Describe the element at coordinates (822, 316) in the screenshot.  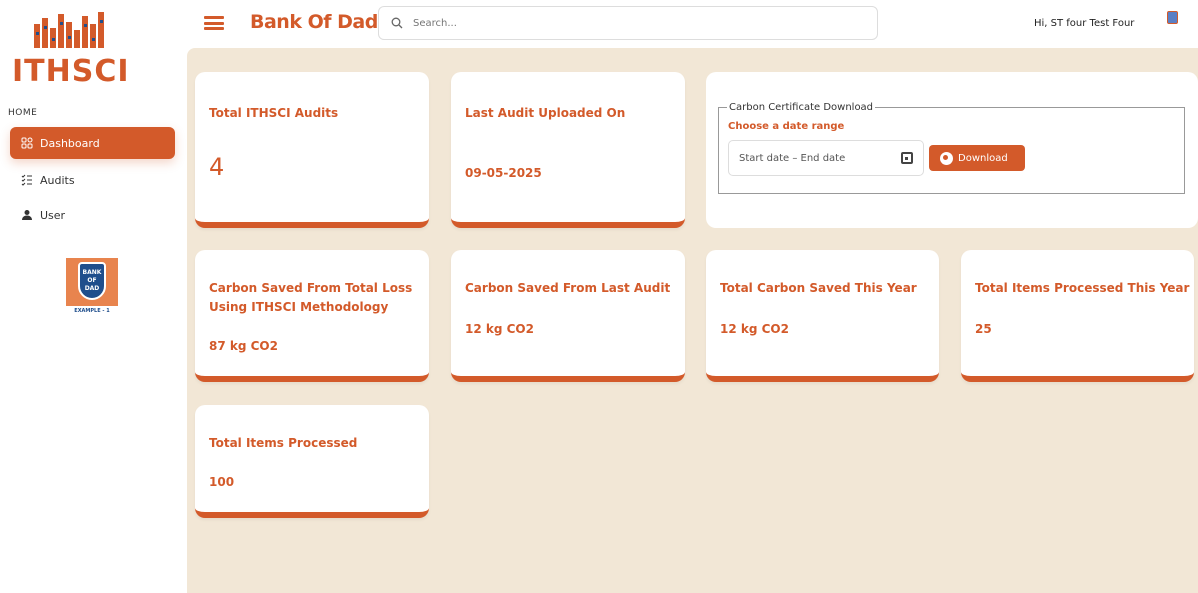
I see `card-carbon-this-year: Total Carbon Saved This Year 12 kg CO2` at that location.